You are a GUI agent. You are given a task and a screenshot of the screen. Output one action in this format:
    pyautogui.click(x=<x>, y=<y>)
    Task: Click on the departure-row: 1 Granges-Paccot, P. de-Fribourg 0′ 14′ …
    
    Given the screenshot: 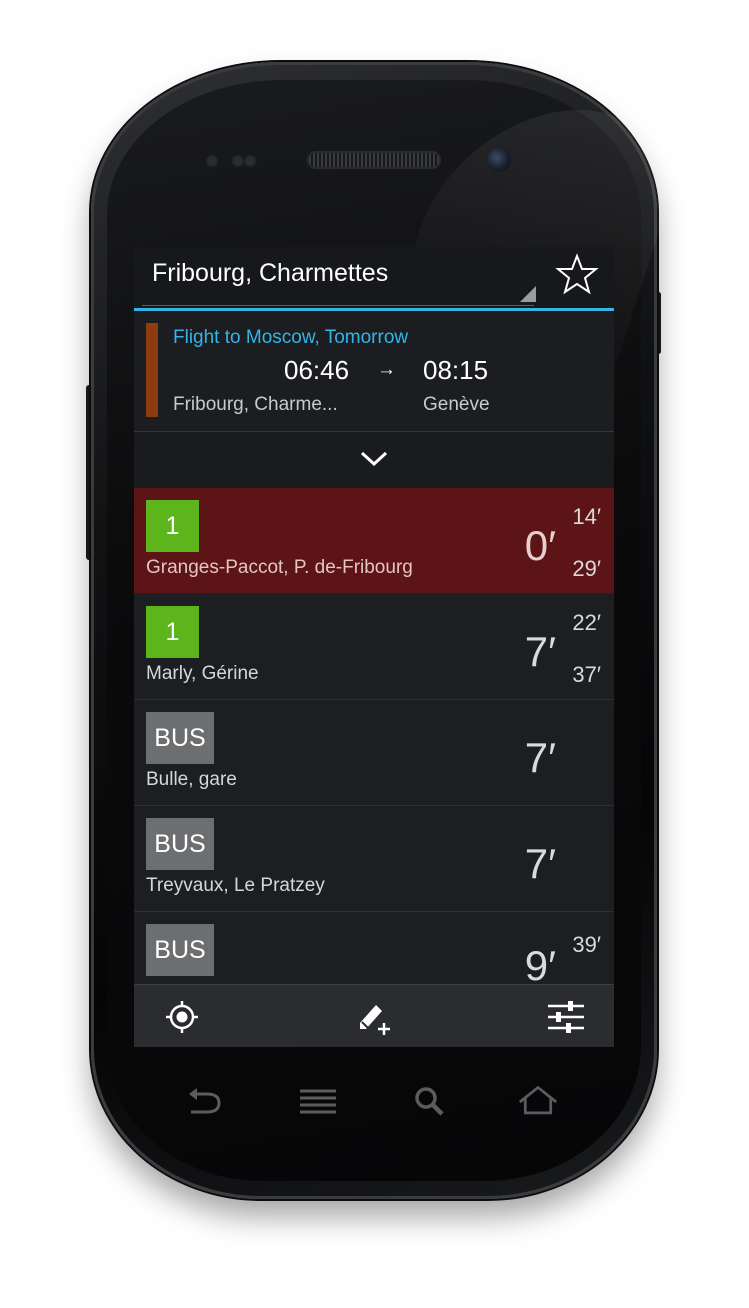 What is the action you would take?
    pyautogui.click(x=374, y=541)
    